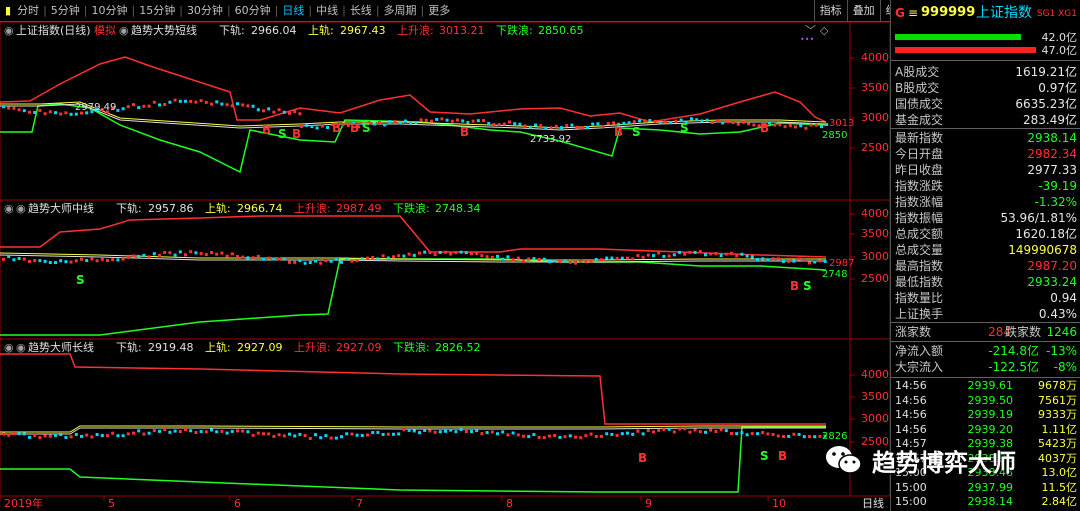  Describe the element at coordinates (830, 11) in the screenshot. I see `tool-button-0: 指标` at that location.